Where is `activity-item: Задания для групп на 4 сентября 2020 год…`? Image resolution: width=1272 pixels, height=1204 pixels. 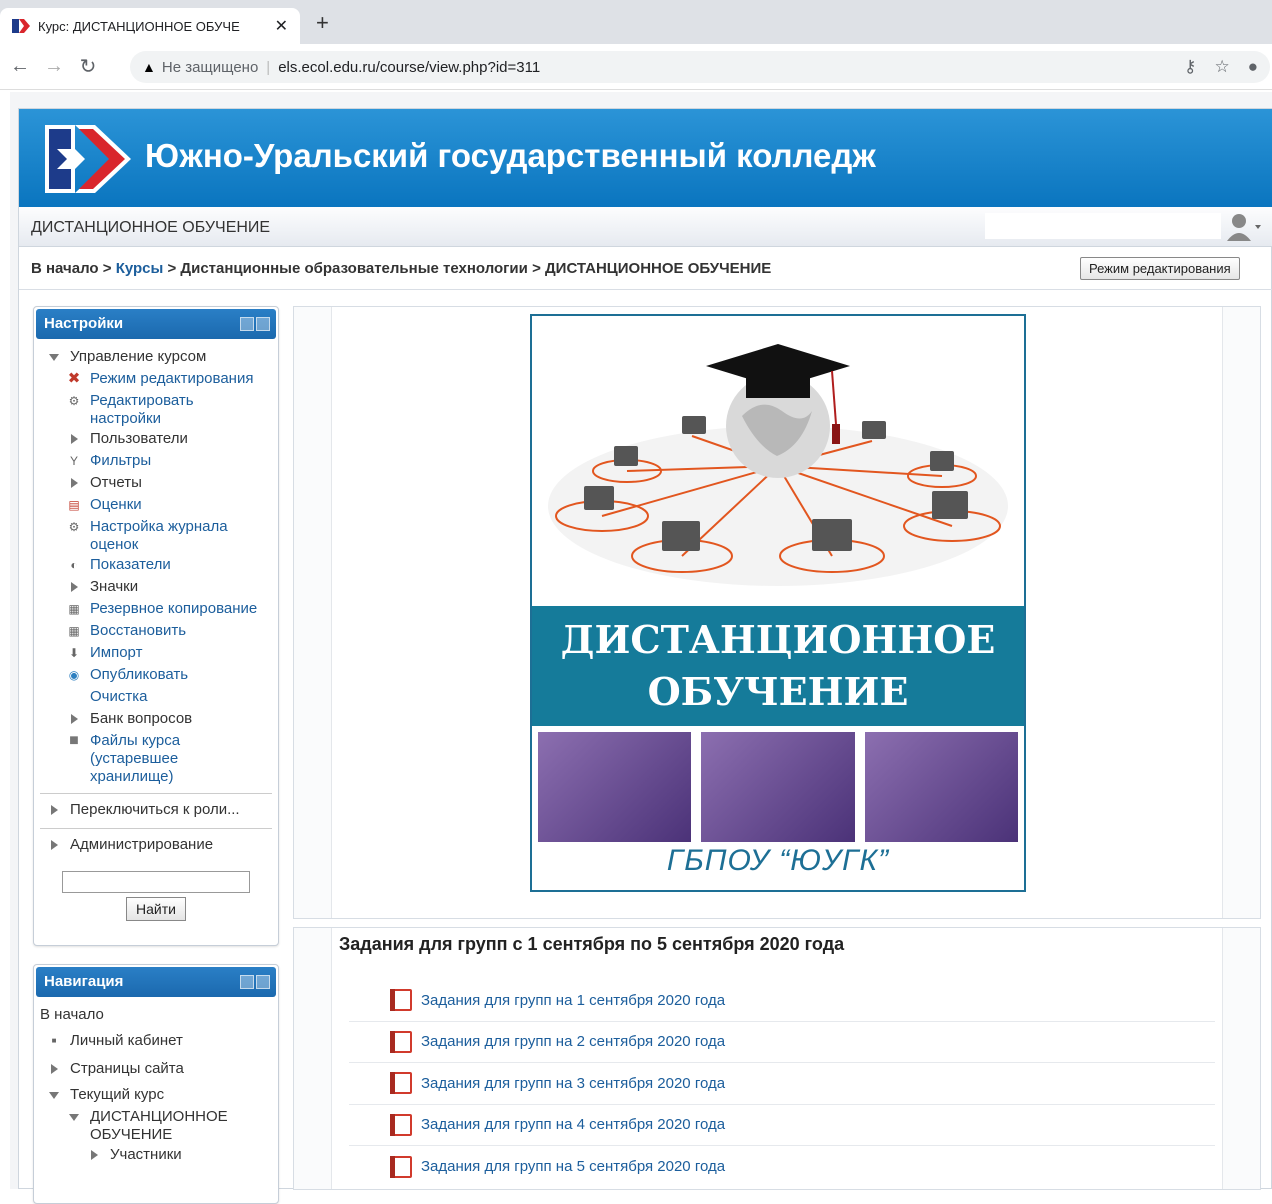 activity-item: Задания для групп на 4 сентября 2020 год… is located at coordinates (782, 1125).